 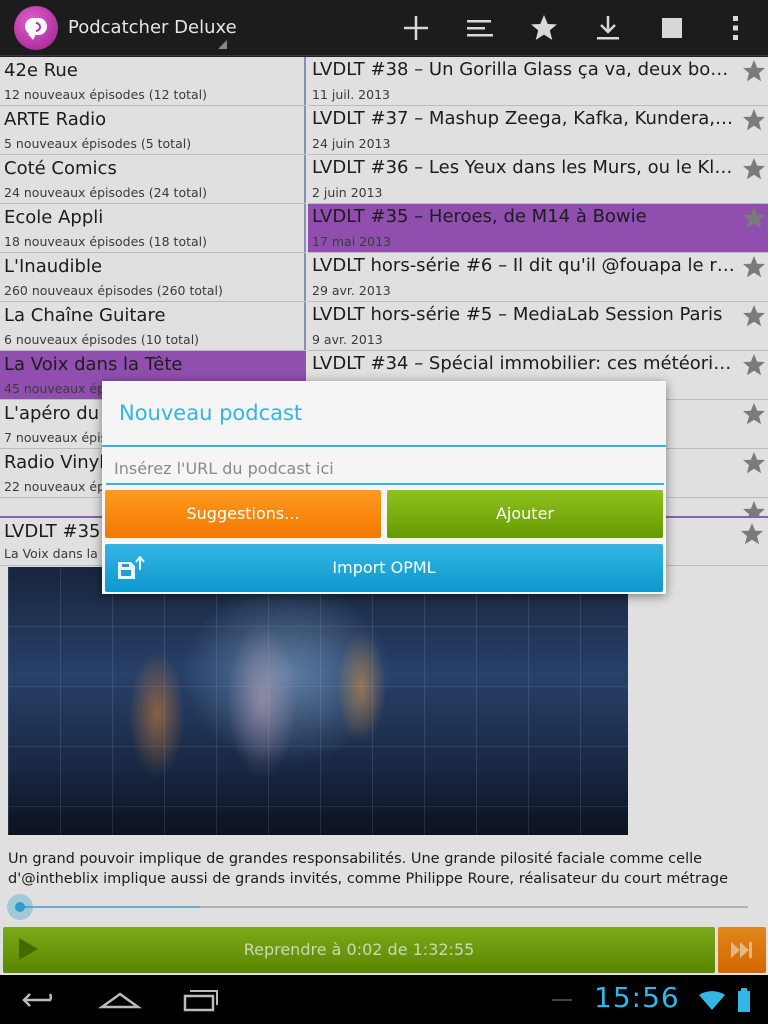 I want to click on plus-icon, so click(x=416, y=28).